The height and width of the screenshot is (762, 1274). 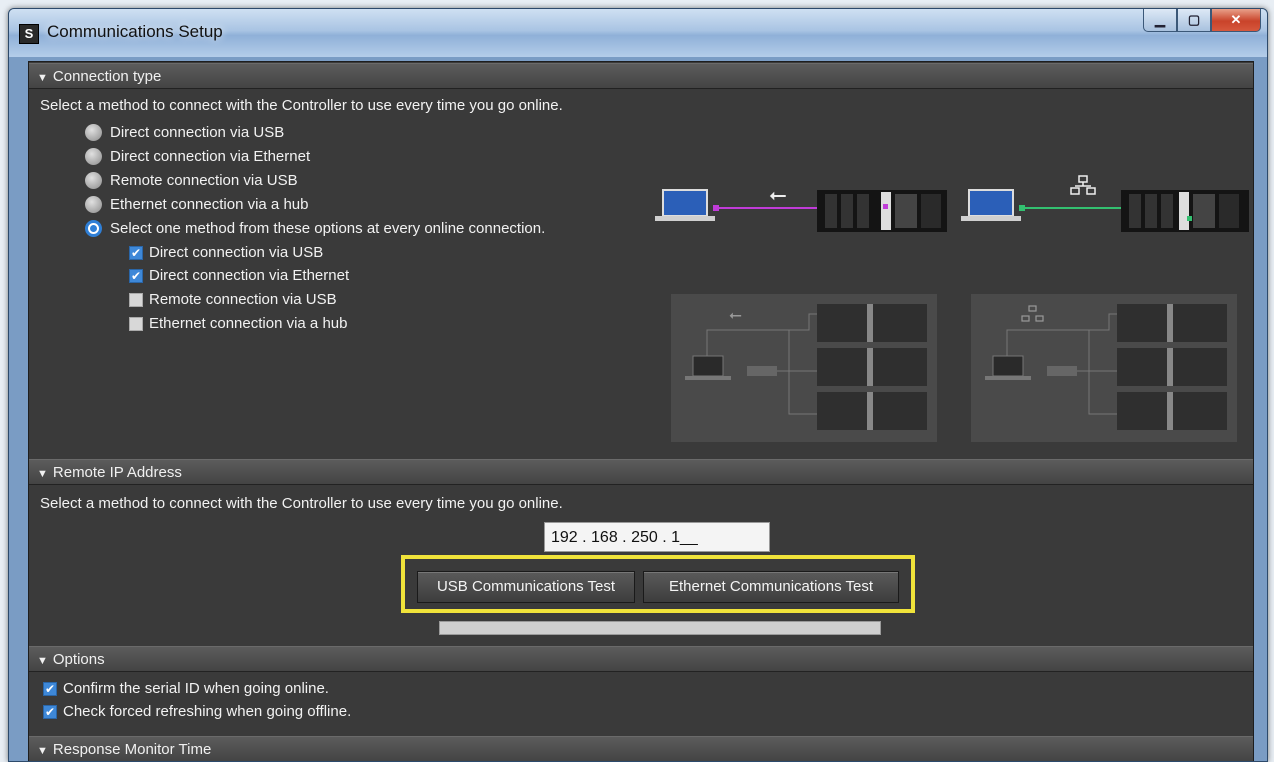 I want to click on radio-label: Ethernet connection via a hub, so click(x=209, y=204).